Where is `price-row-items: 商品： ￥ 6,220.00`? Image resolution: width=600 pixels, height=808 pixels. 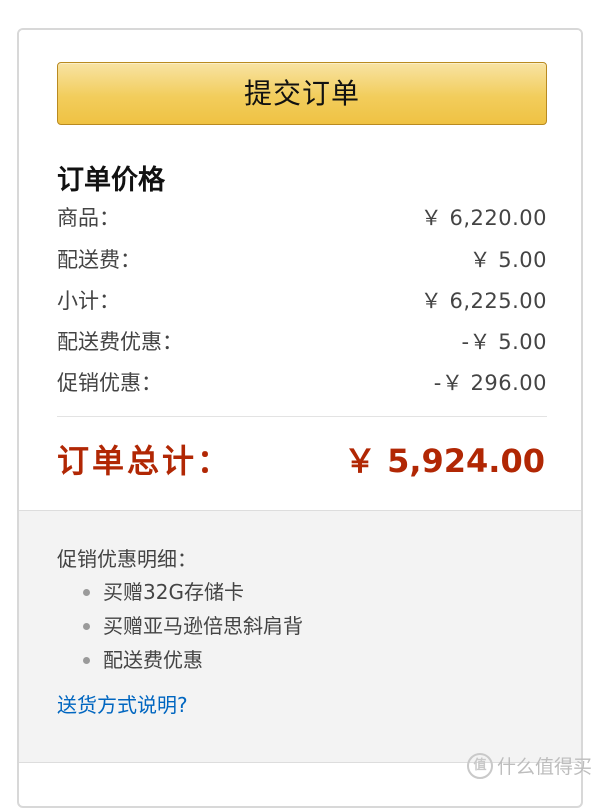
price-row-items: 商品： ￥ 6,220.00 is located at coordinates (302, 217).